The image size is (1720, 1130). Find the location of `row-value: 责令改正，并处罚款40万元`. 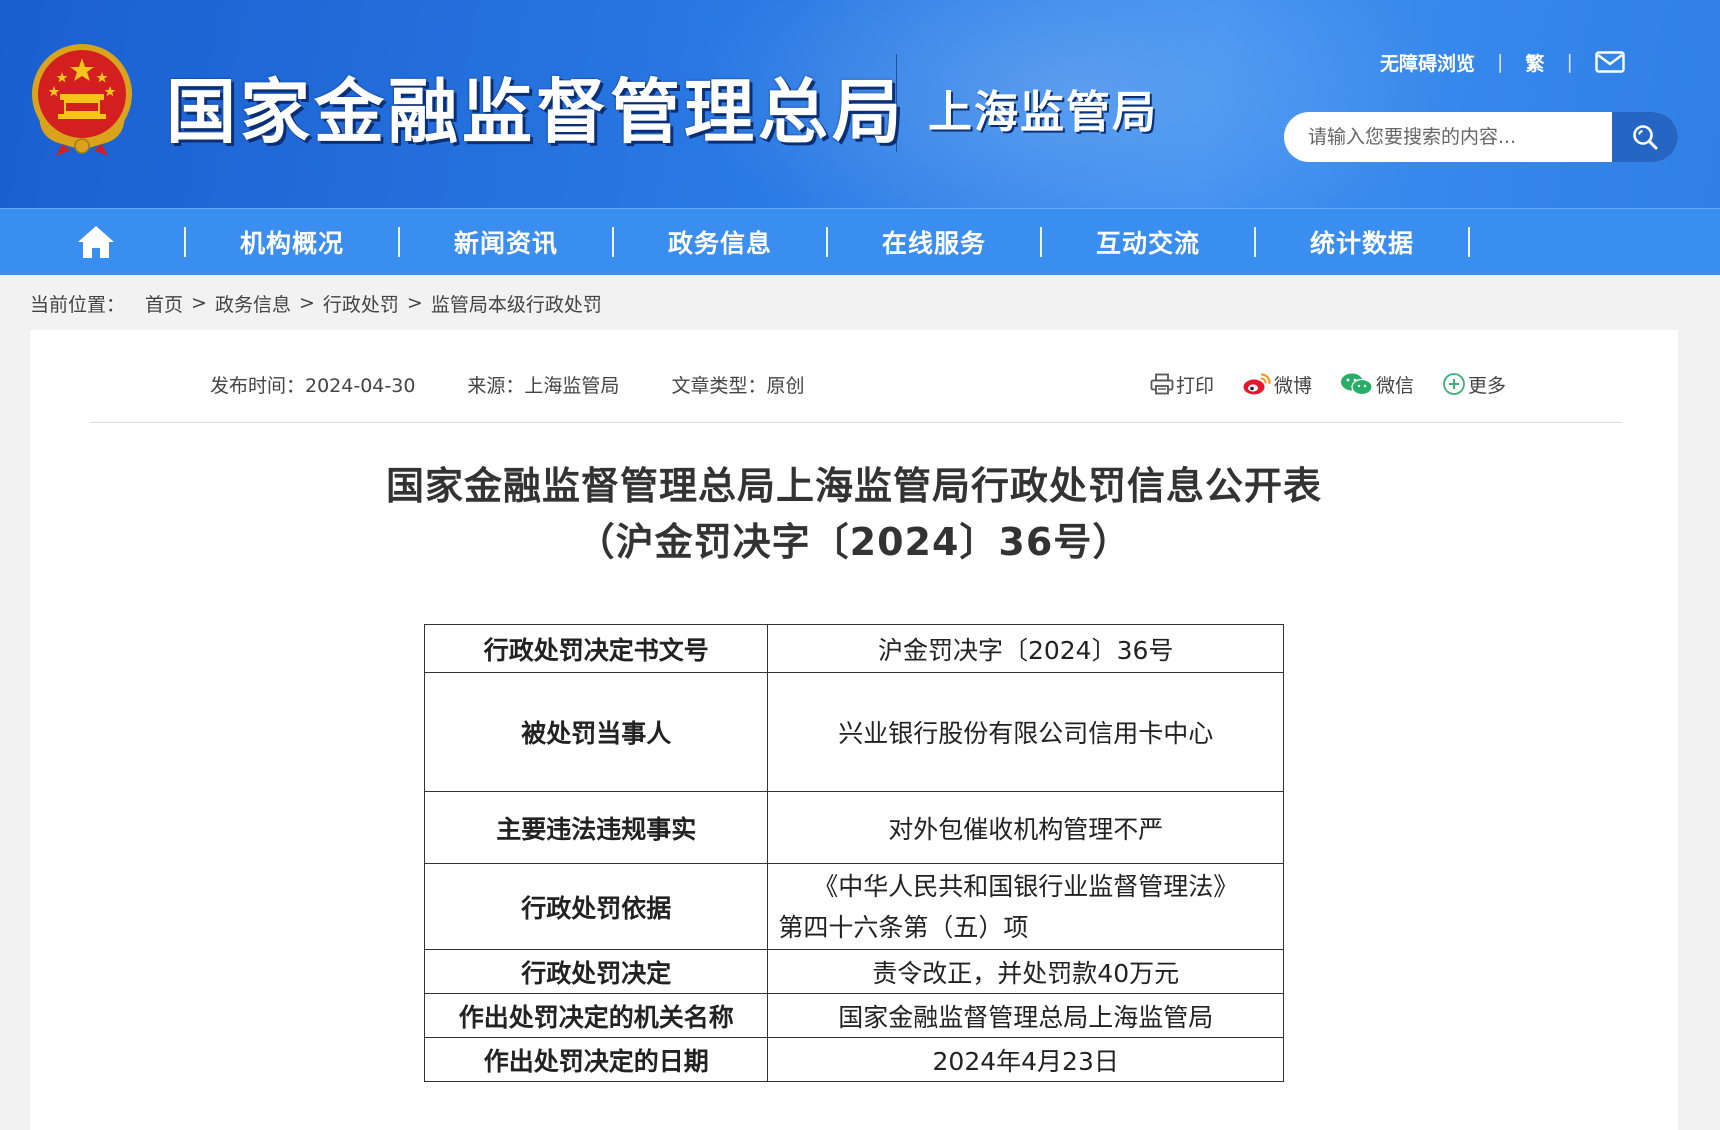

row-value: 责令改正，并处罚款40万元 is located at coordinates (1025, 971).